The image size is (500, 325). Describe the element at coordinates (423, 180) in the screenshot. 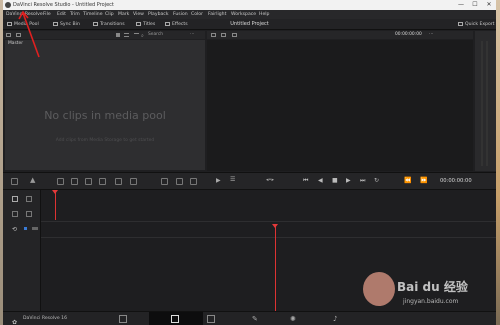

I see `next-edit-icon: ⏩` at that location.